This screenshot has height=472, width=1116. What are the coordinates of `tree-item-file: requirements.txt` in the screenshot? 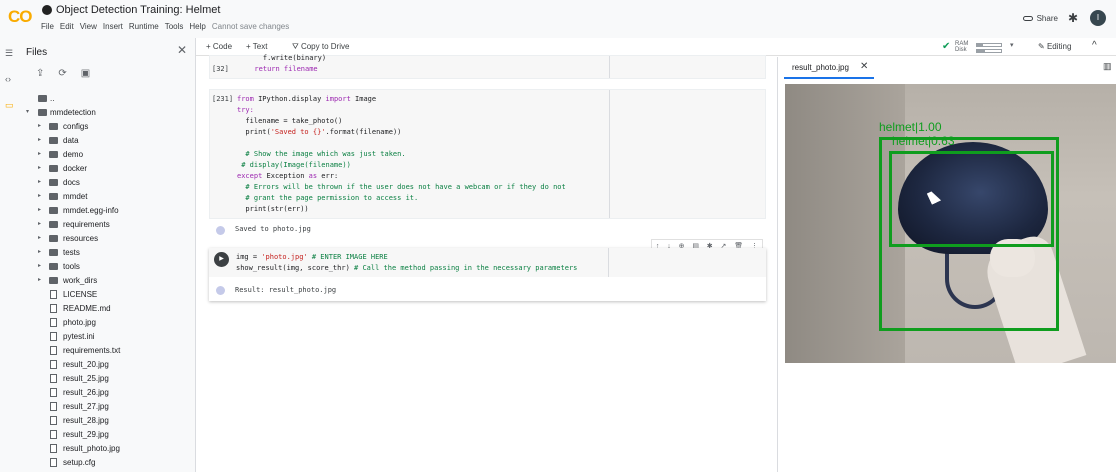 It's located at (109, 351).